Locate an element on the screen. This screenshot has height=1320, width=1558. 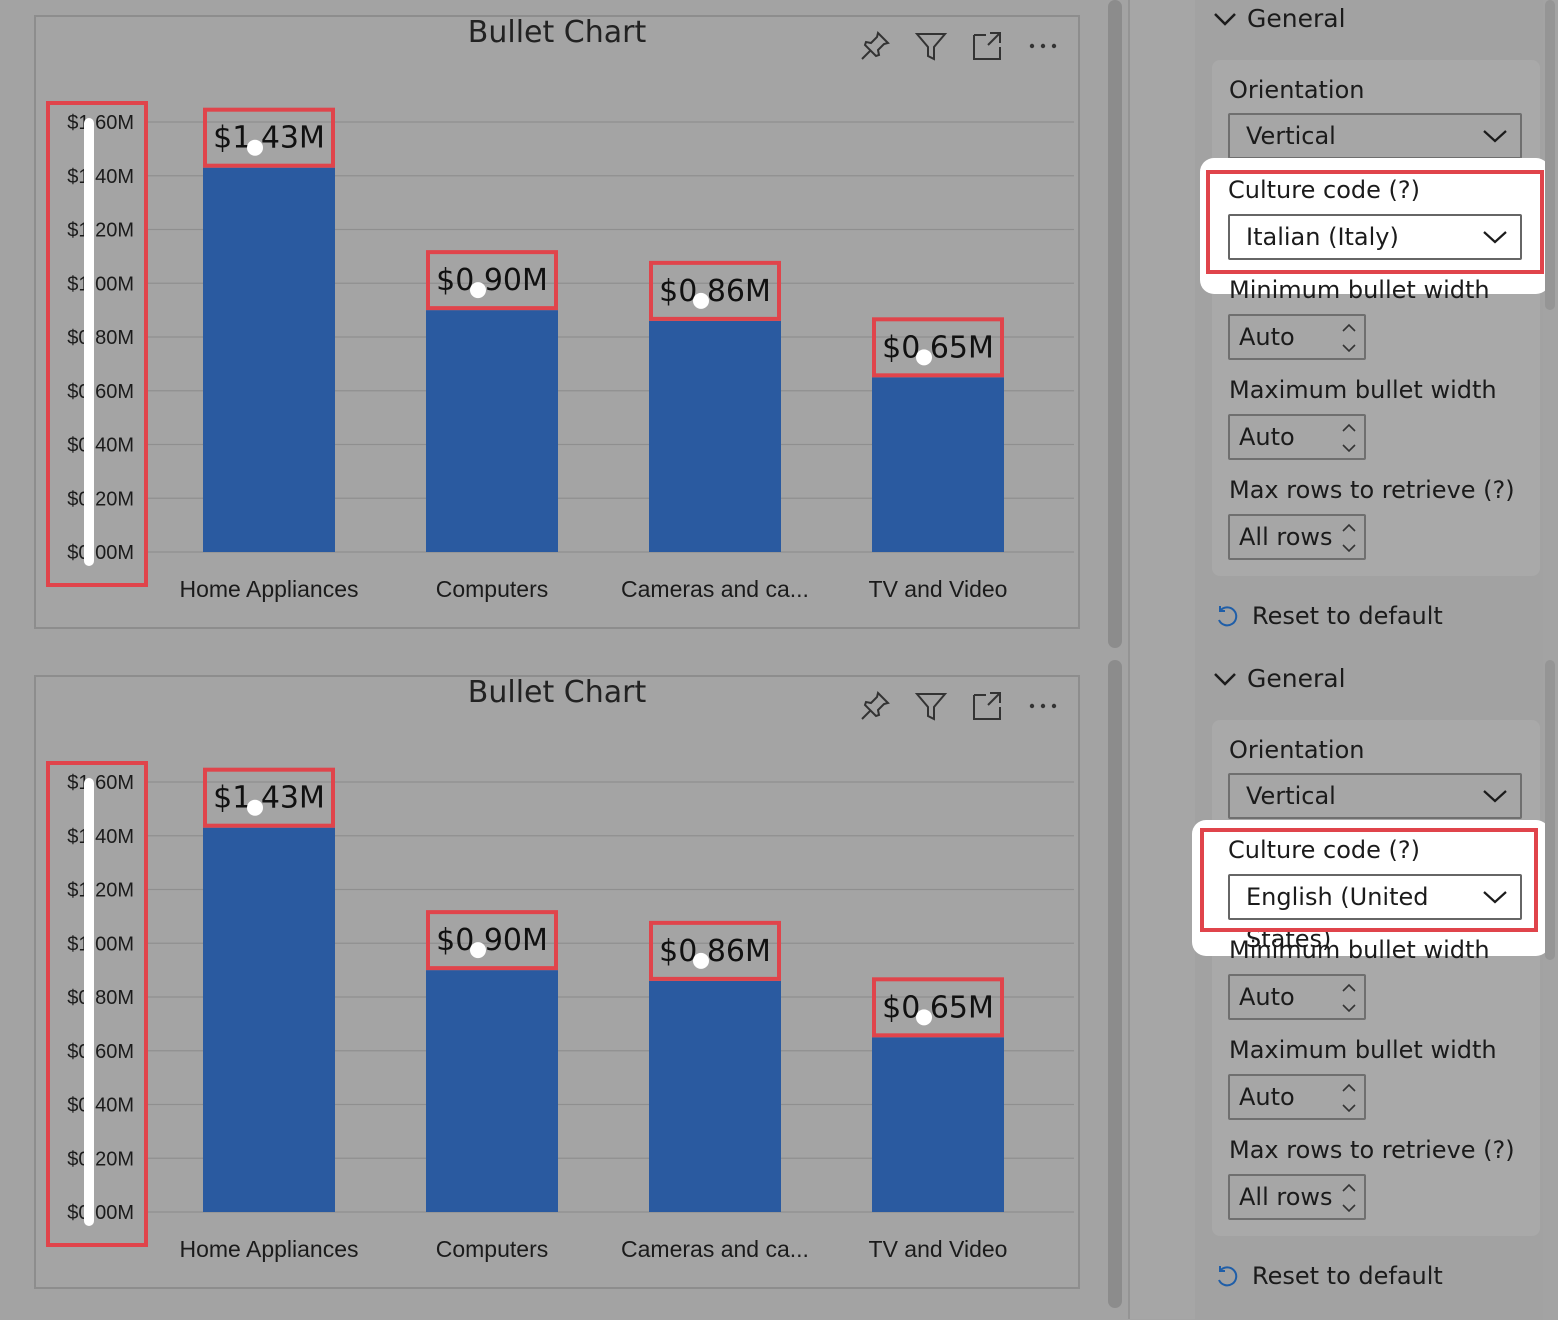
y-tick-label: $0,80M is located at coordinates (100, 338).